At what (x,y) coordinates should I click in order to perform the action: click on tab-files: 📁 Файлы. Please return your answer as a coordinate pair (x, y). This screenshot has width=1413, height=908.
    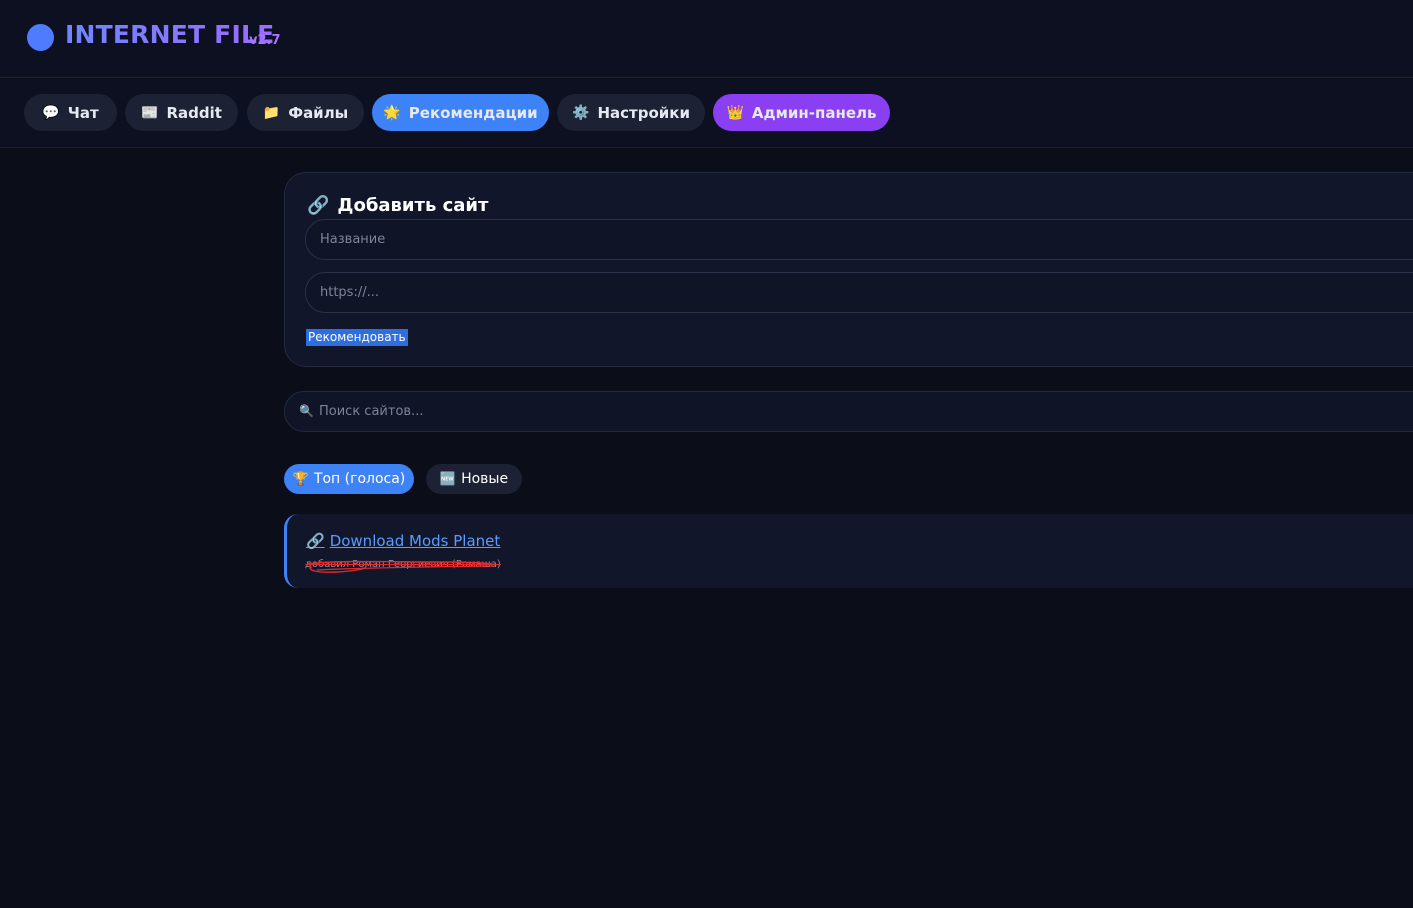
    Looking at the image, I should click on (305, 112).